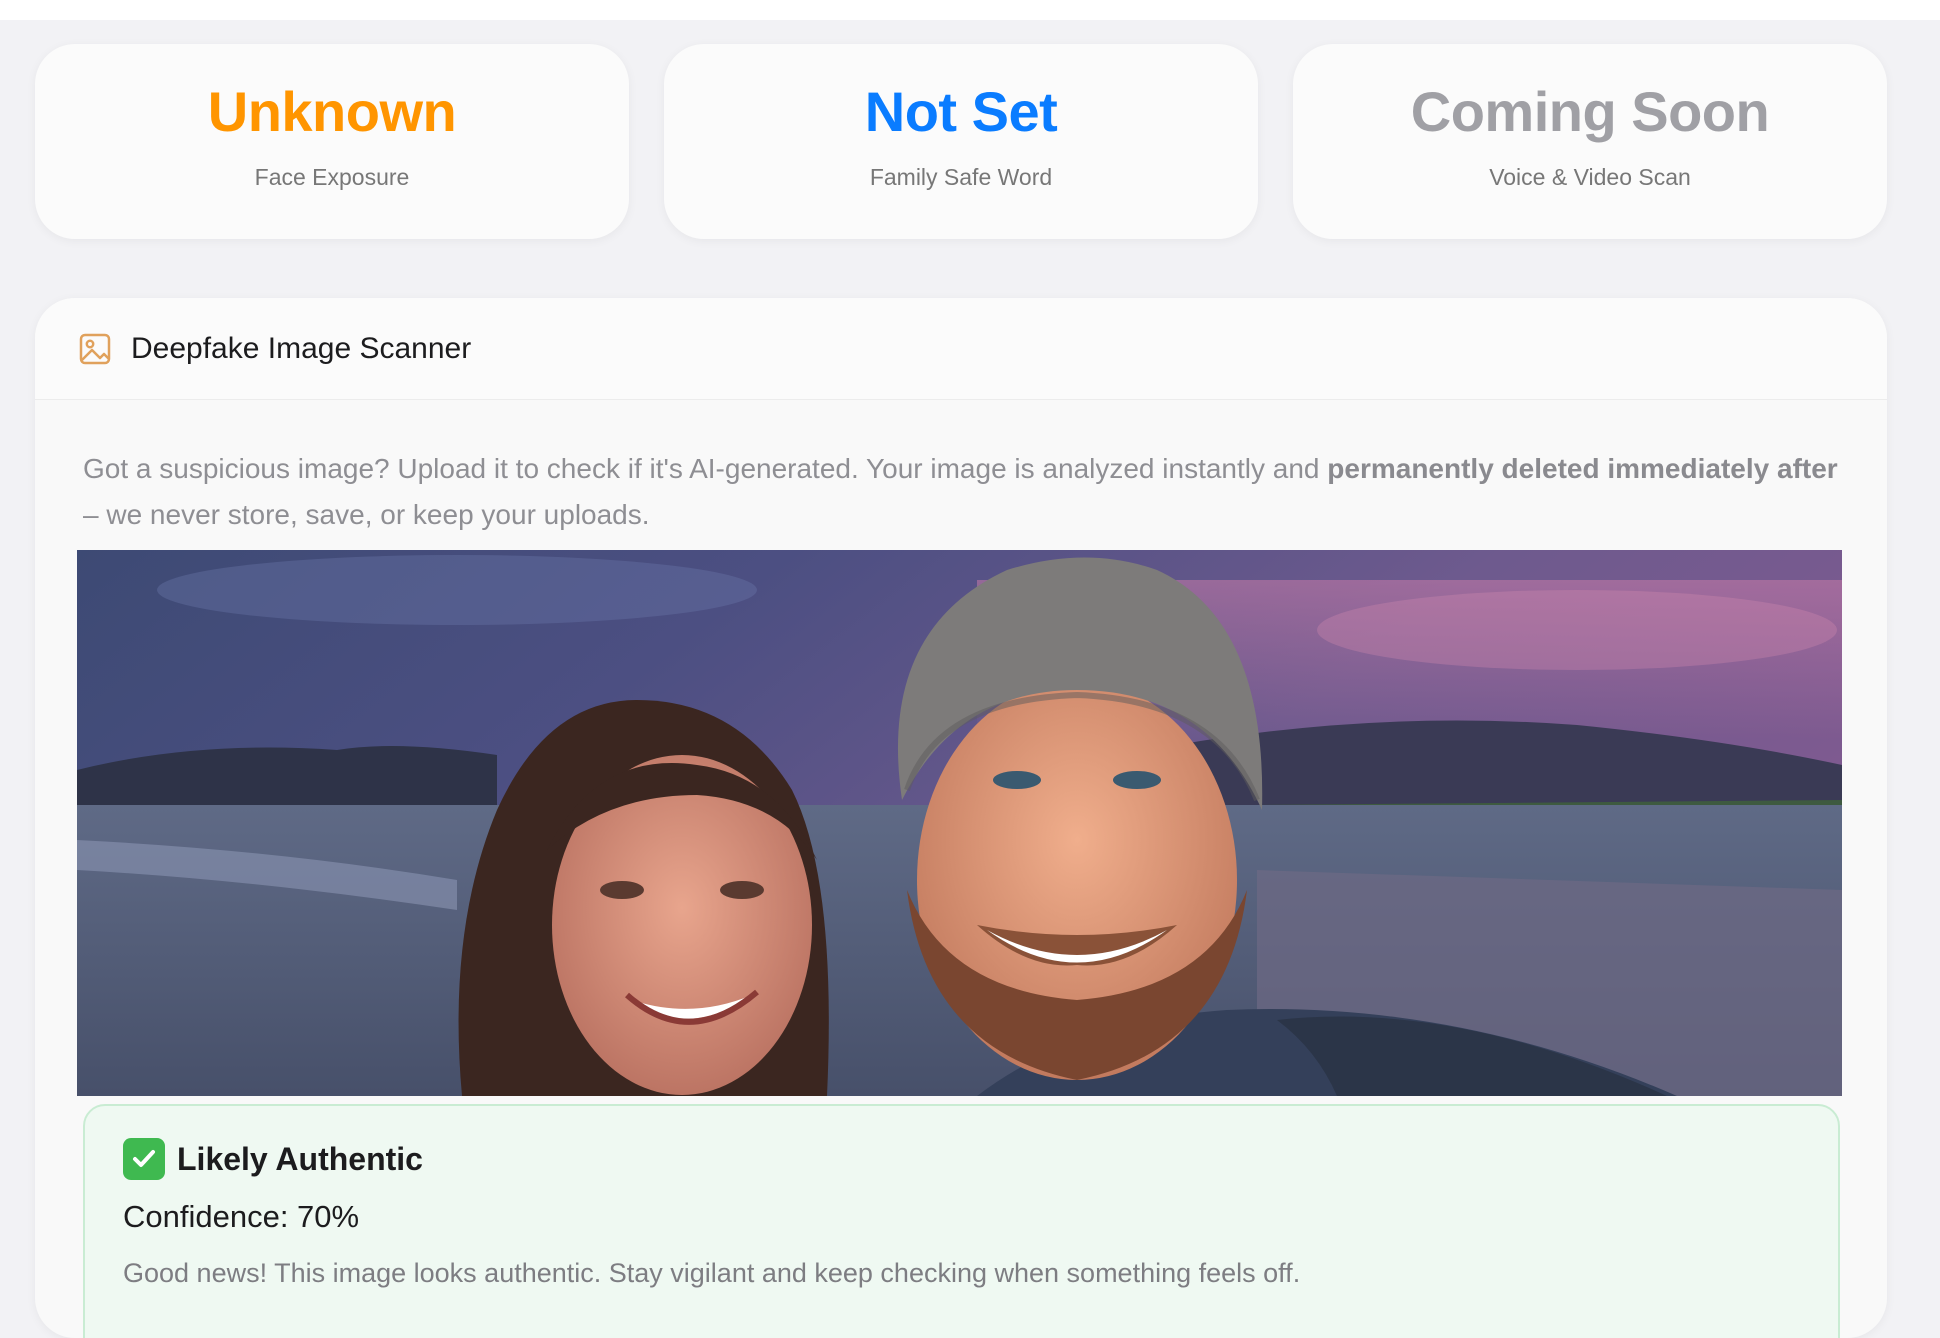 The height and width of the screenshot is (1338, 1940). What do you see at coordinates (241, 1216) in the screenshot?
I see `result-confidence: Confidence: 70%` at bounding box center [241, 1216].